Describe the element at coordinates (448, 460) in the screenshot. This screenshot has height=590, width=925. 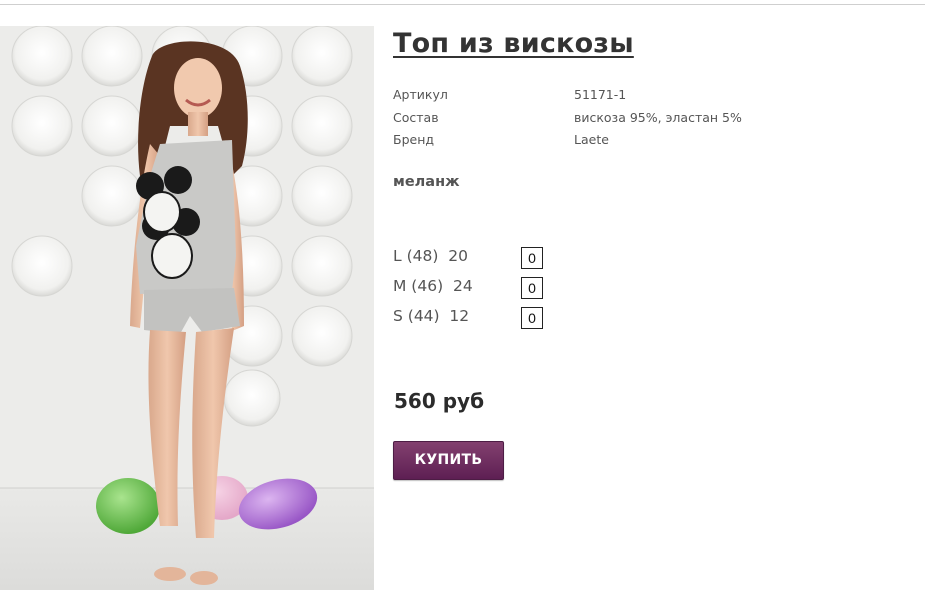
I see `buy-button: КУПИТЬ` at that location.